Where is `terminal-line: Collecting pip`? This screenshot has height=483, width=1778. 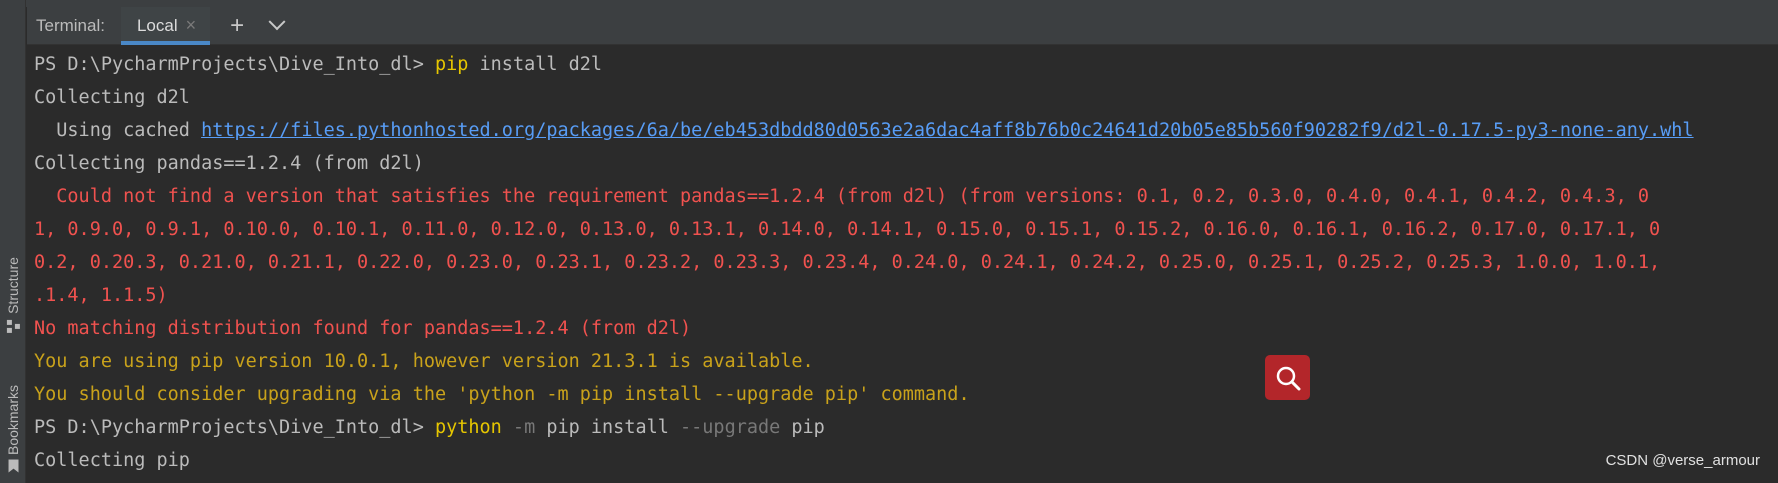
terminal-line: Collecting pip is located at coordinates (112, 460).